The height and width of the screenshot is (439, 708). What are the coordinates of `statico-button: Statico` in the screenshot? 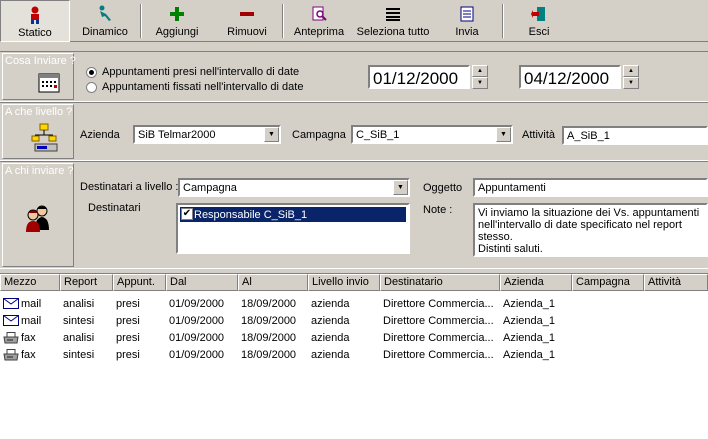 It's located at (35, 21).